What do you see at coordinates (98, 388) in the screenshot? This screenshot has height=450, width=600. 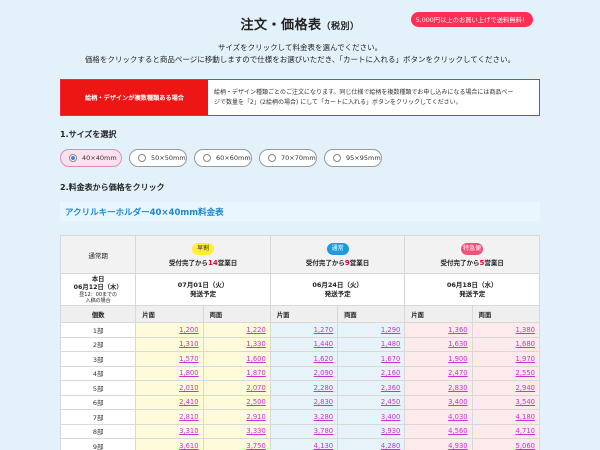 I see `qty-cell: 5部` at bounding box center [98, 388].